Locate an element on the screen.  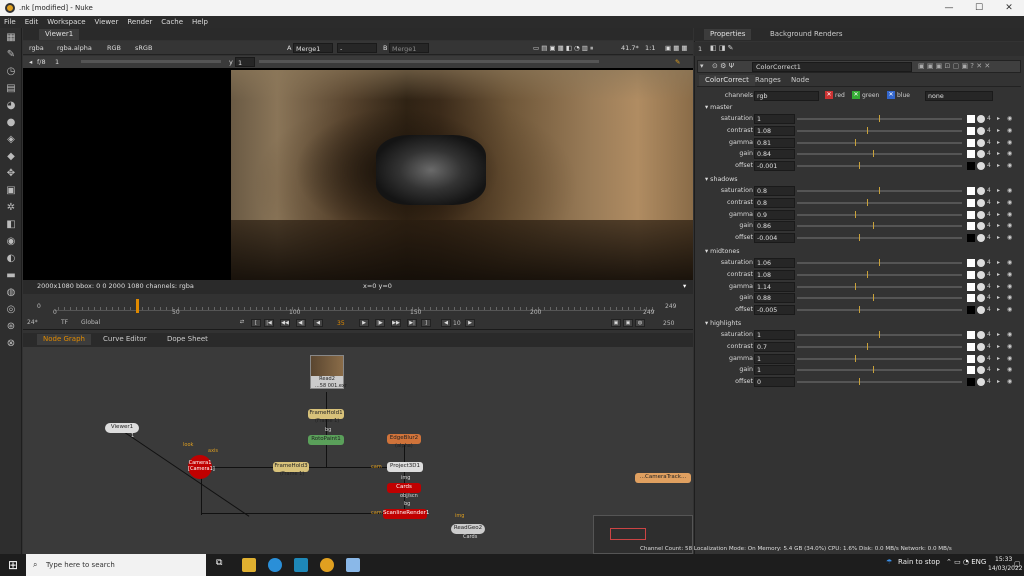
step-forward-button: |▶ is located at coordinates (380, 323).